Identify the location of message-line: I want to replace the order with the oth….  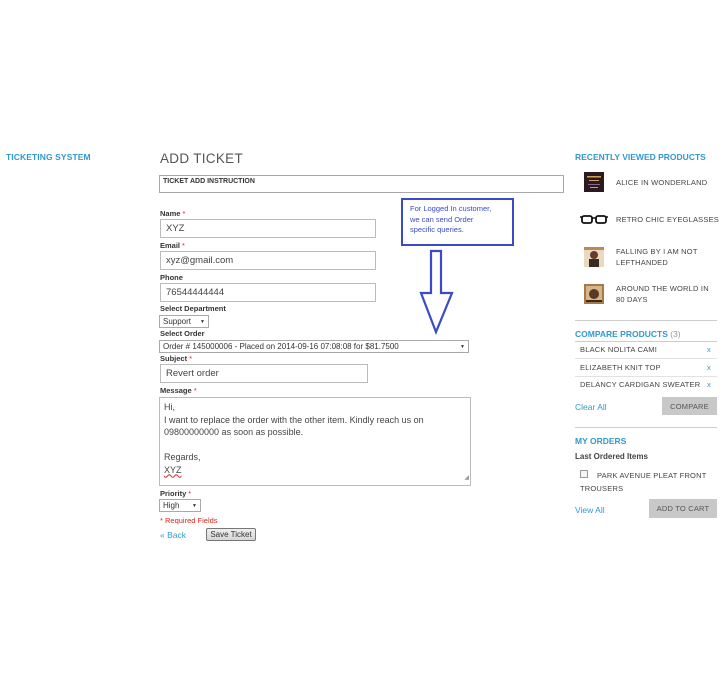
(294, 419).